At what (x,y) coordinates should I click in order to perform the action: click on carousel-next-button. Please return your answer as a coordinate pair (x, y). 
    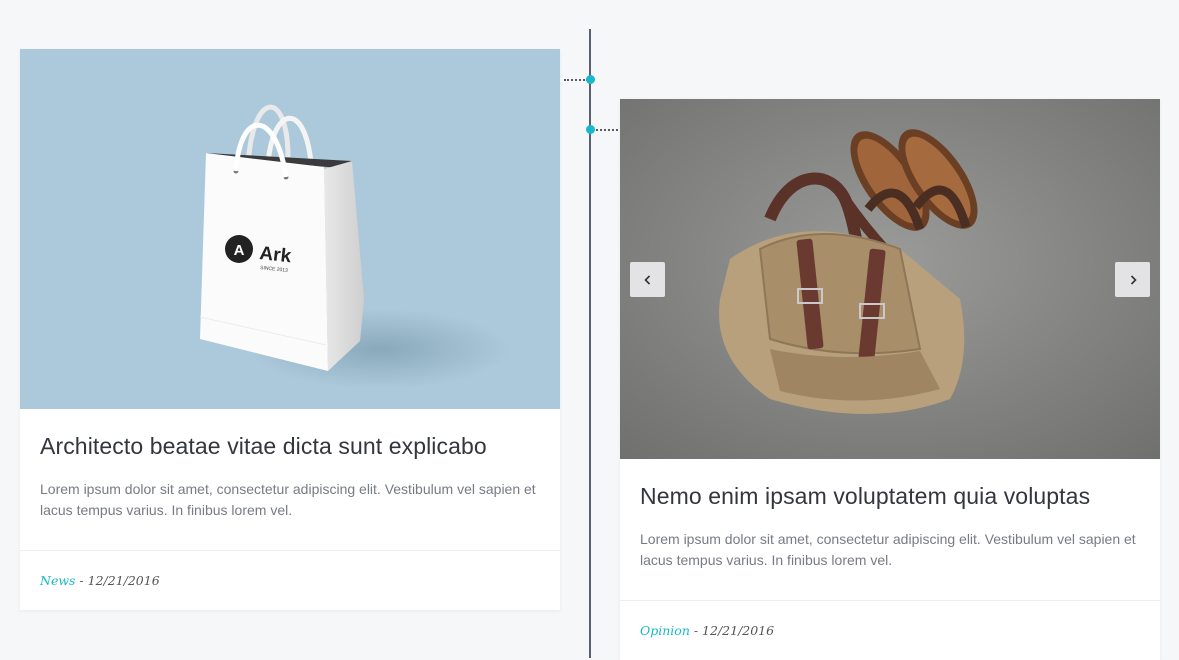
    Looking at the image, I should click on (1132, 279).